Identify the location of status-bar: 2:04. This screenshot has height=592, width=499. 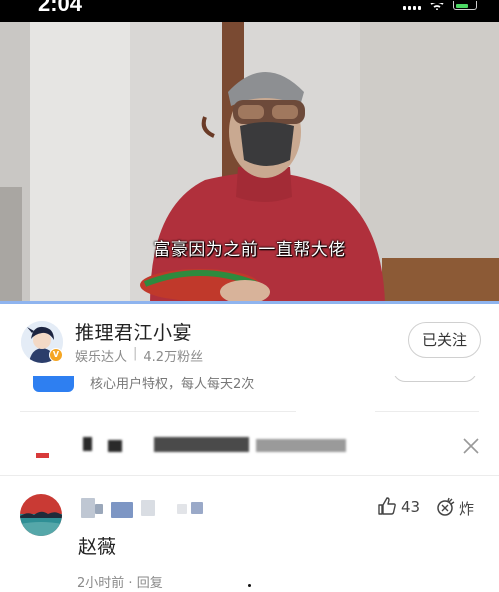
(249, 11).